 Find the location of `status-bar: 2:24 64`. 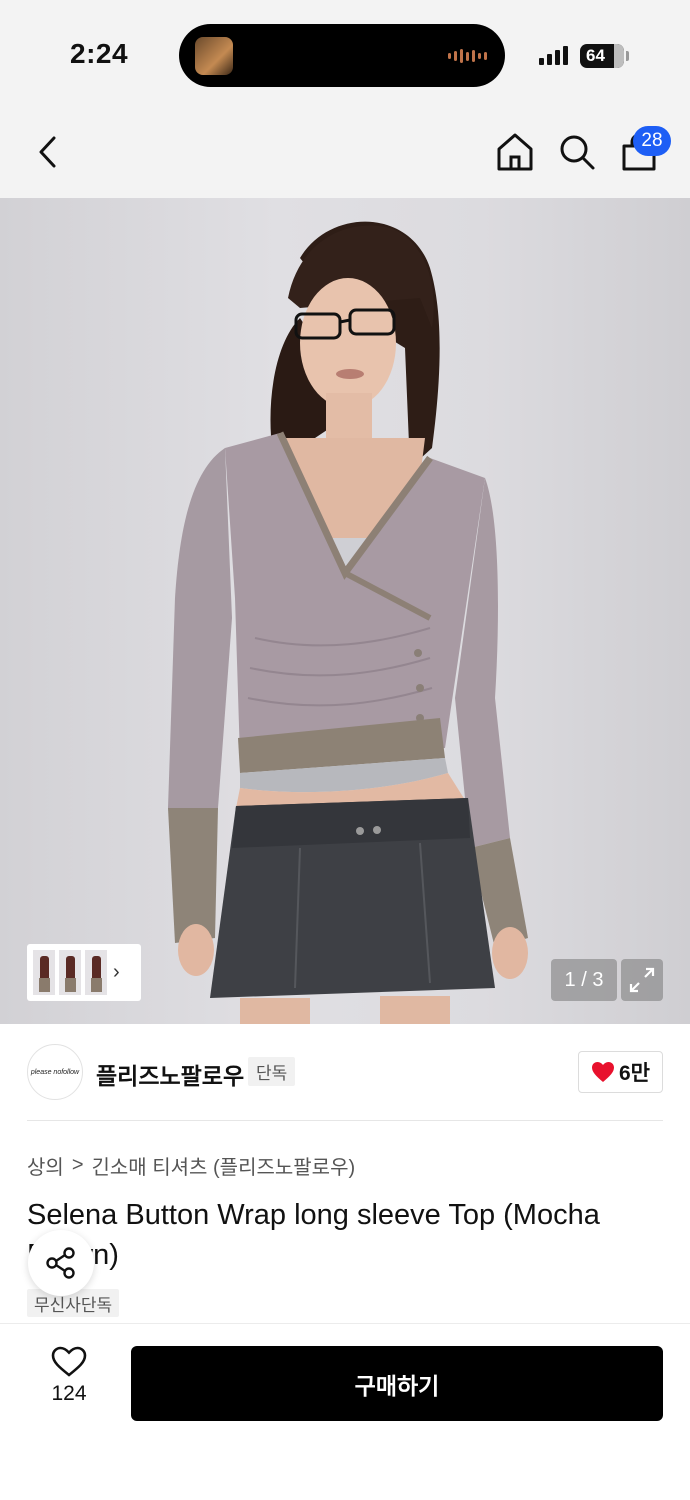

status-bar: 2:24 64 is located at coordinates (345, 55).